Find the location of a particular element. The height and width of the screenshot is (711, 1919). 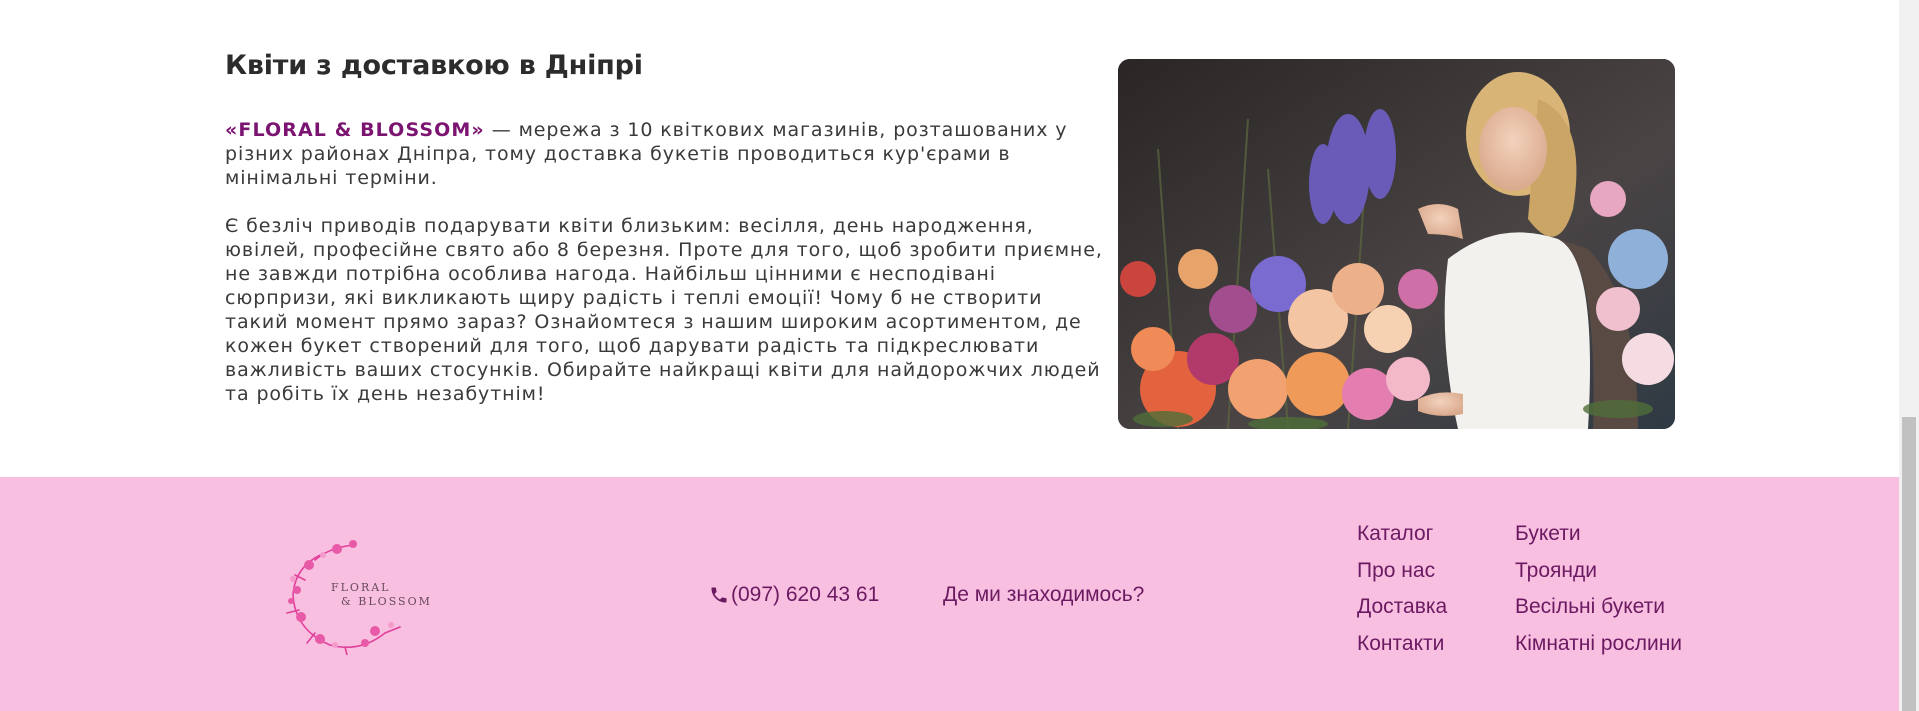

footer-nav-main: Каталог Про нас Доставка Контакти is located at coordinates (1402, 594).